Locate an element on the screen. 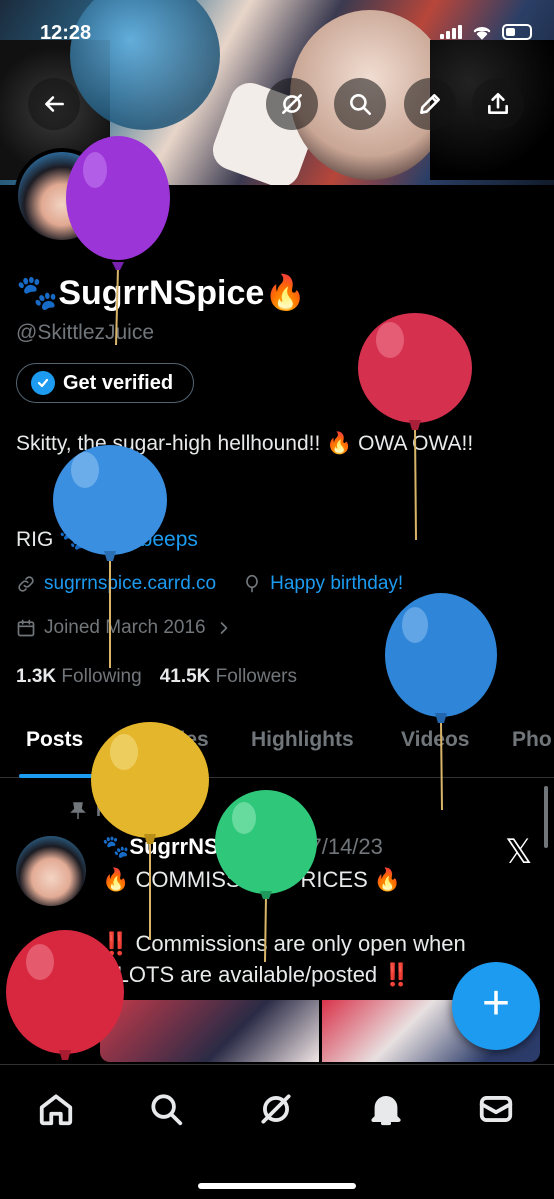 This screenshot has width=554, height=1199. nav-messages is located at coordinates (496, 1109).